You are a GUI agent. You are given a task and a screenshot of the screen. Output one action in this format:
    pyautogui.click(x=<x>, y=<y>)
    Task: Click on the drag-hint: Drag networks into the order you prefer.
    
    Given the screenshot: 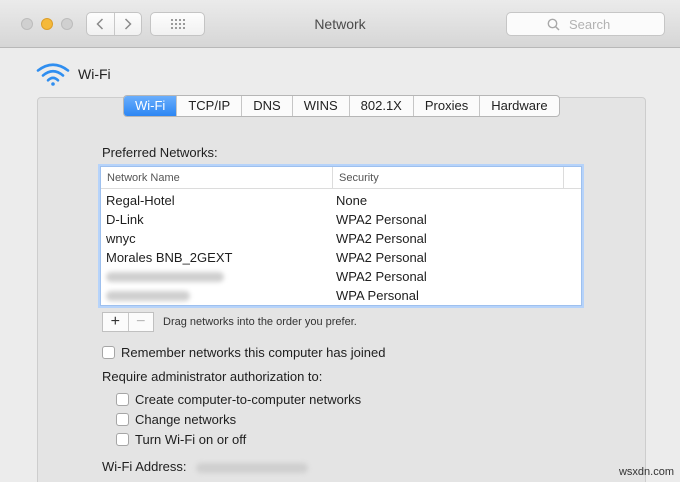 What is the action you would take?
    pyautogui.click(x=260, y=322)
    